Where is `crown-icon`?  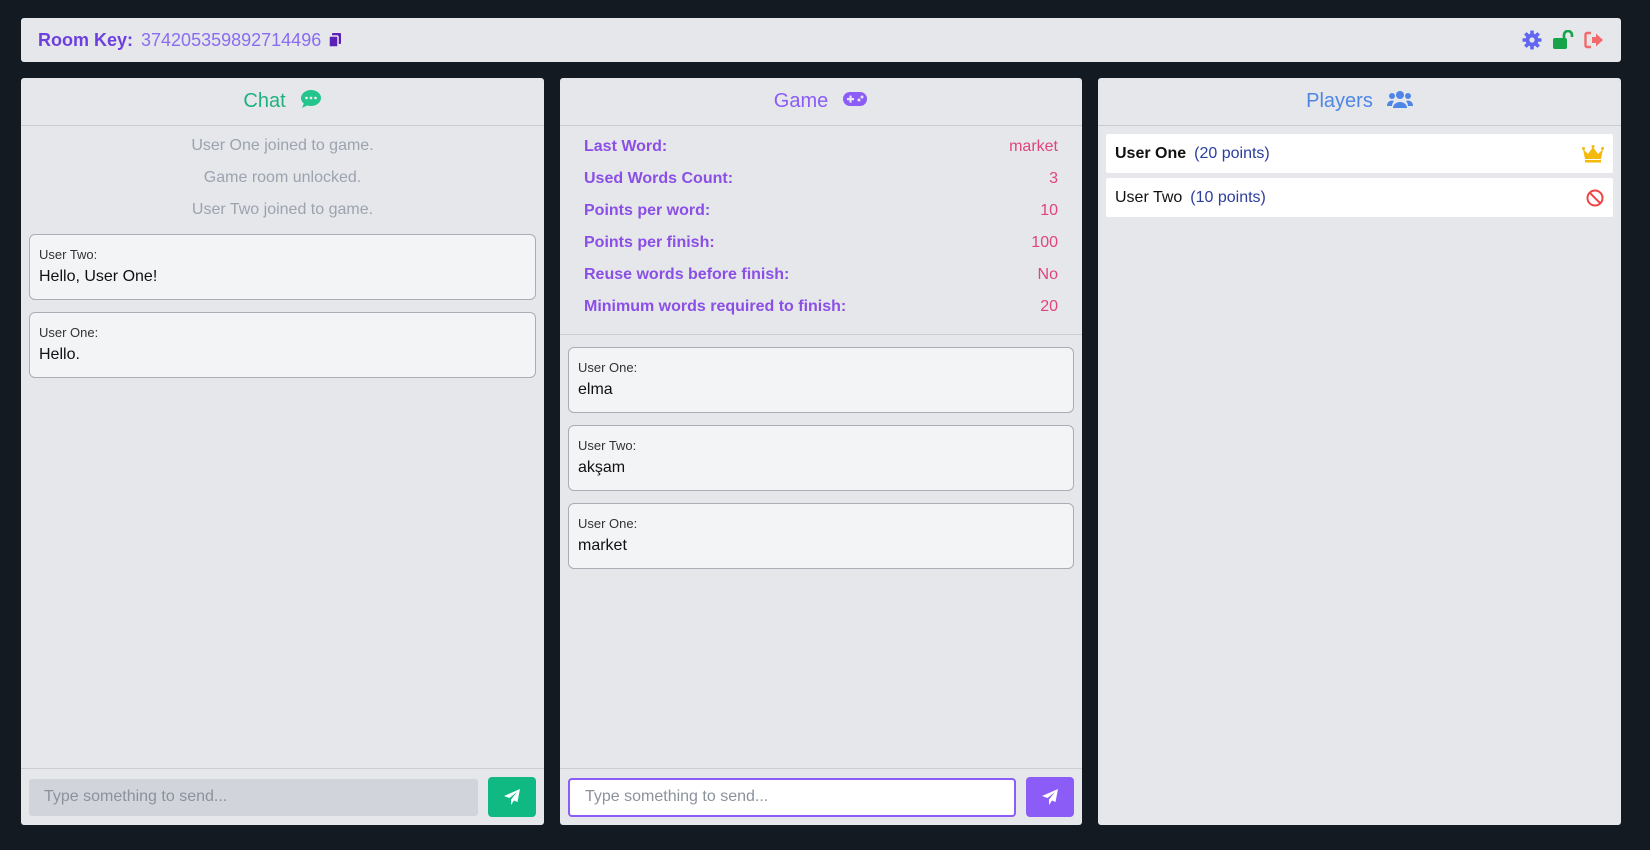 crown-icon is located at coordinates (1593, 153).